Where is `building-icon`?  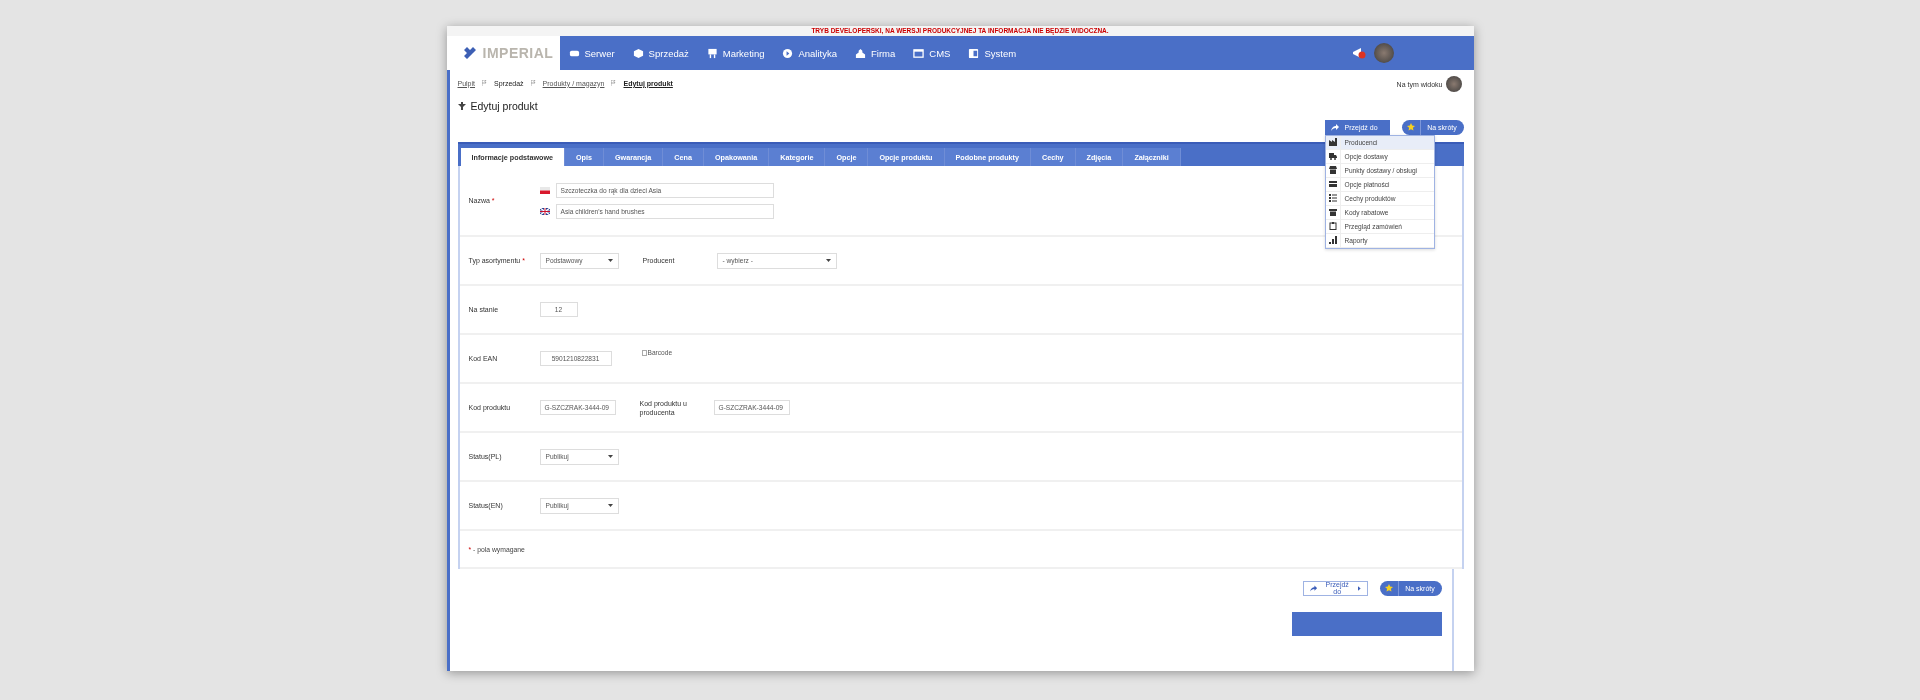
building-icon is located at coordinates (860, 53).